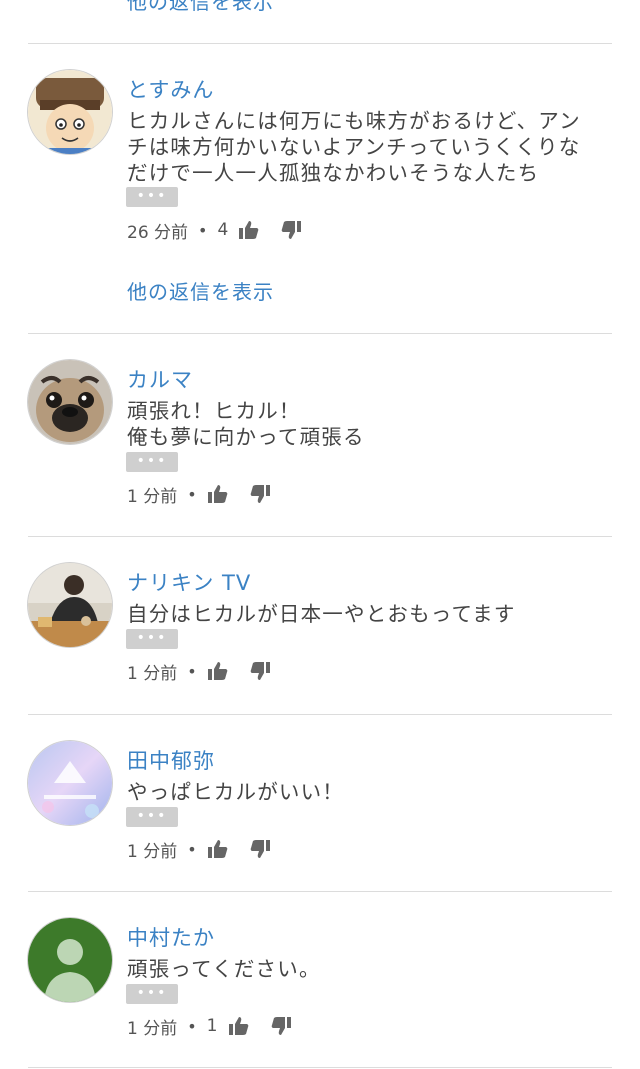 The height and width of the screenshot is (1069, 640). Describe the element at coordinates (364, 424) in the screenshot. I see `comment-text: 頑張れ！ヒカル！ 俺も夢に向かって頑張る` at that location.